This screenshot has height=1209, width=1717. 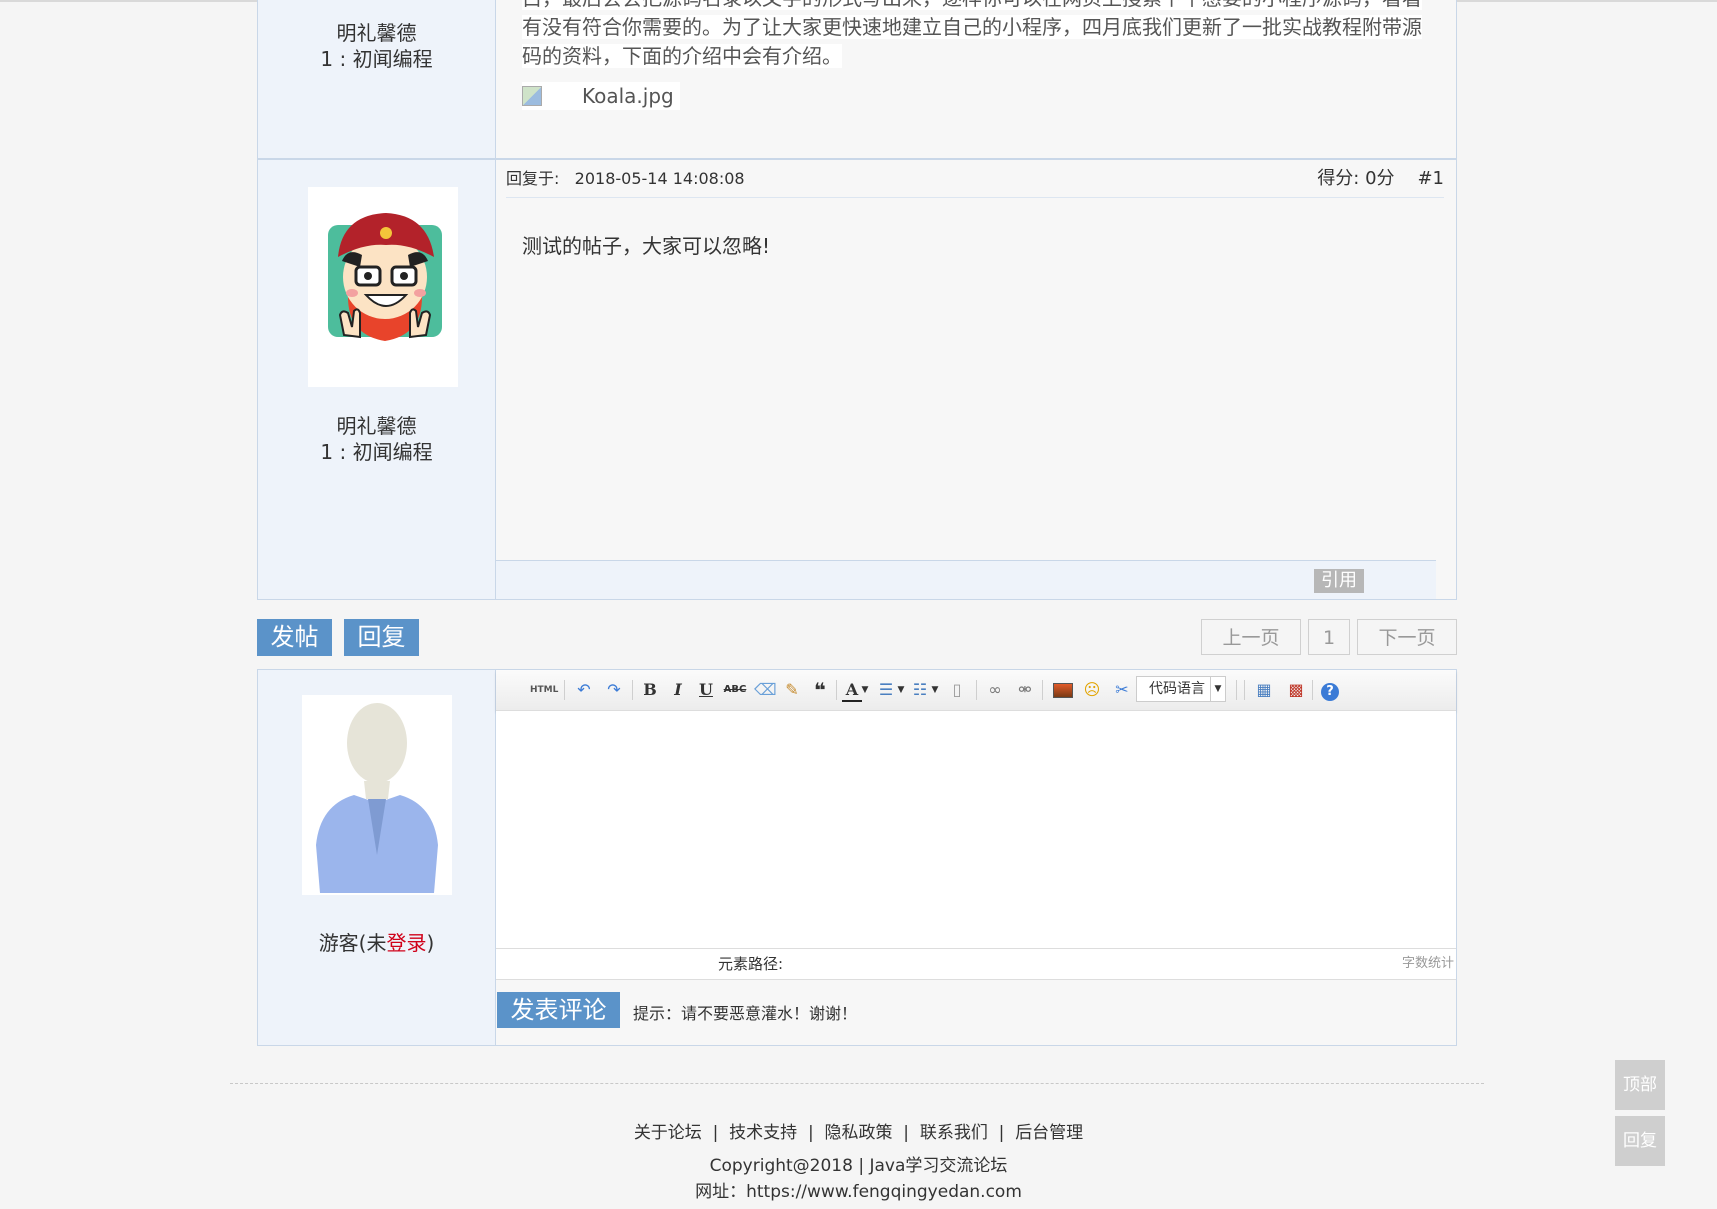 What do you see at coordinates (294, 637) in the screenshot?
I see `new-post-button: 发帖` at bounding box center [294, 637].